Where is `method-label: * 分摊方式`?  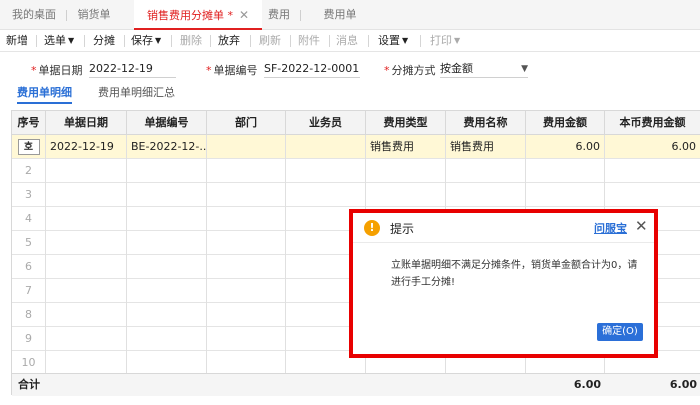 method-label: * 分摊方式 is located at coordinates (410, 70).